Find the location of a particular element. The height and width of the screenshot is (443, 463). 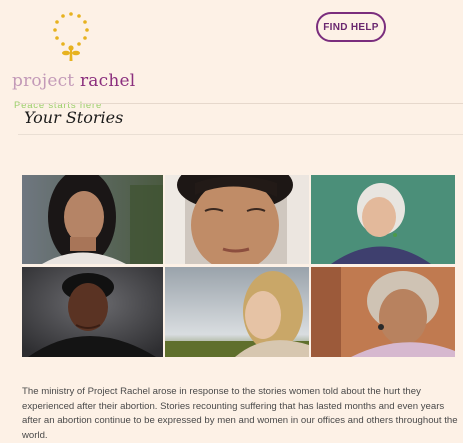

brand-name-part2: rachel is located at coordinates (107, 81).